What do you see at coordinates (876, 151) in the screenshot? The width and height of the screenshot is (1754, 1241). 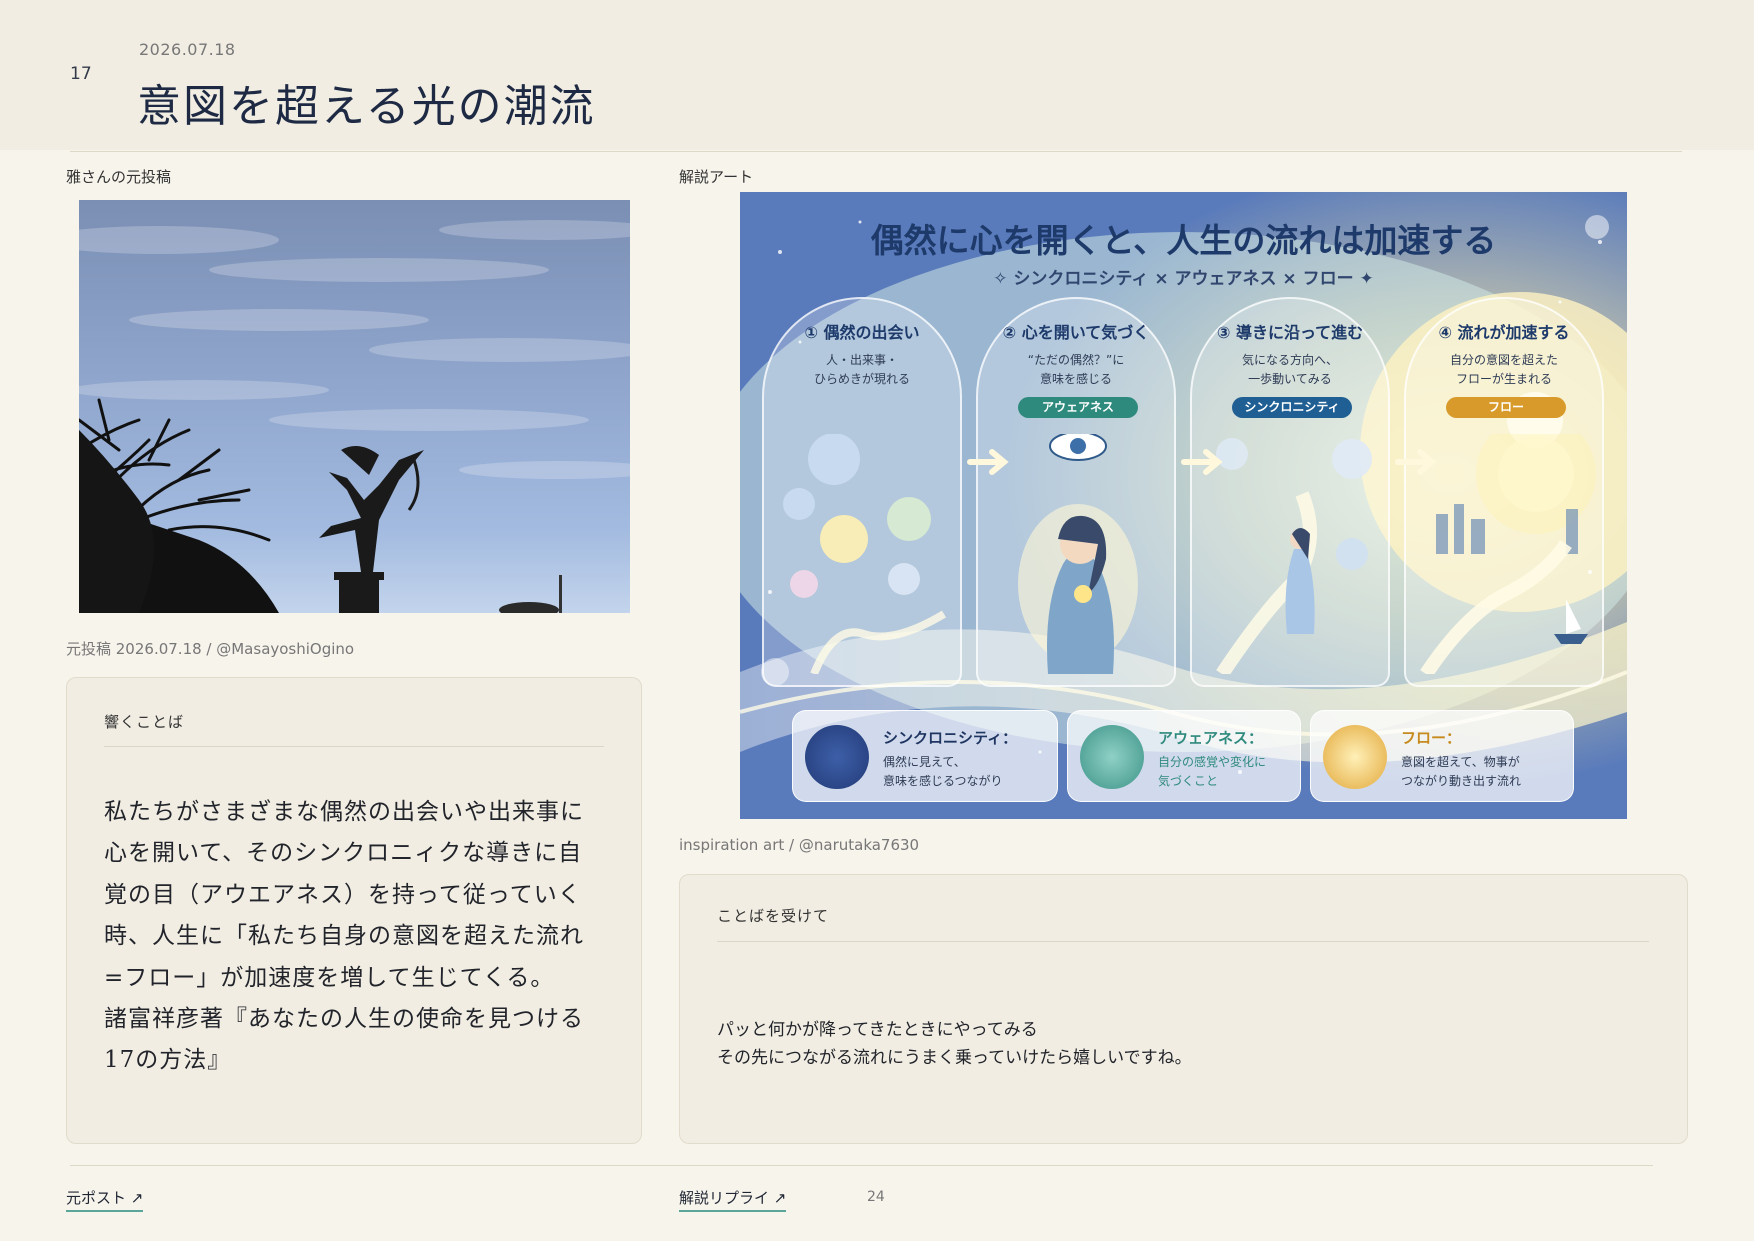 I see `header-divider` at bounding box center [876, 151].